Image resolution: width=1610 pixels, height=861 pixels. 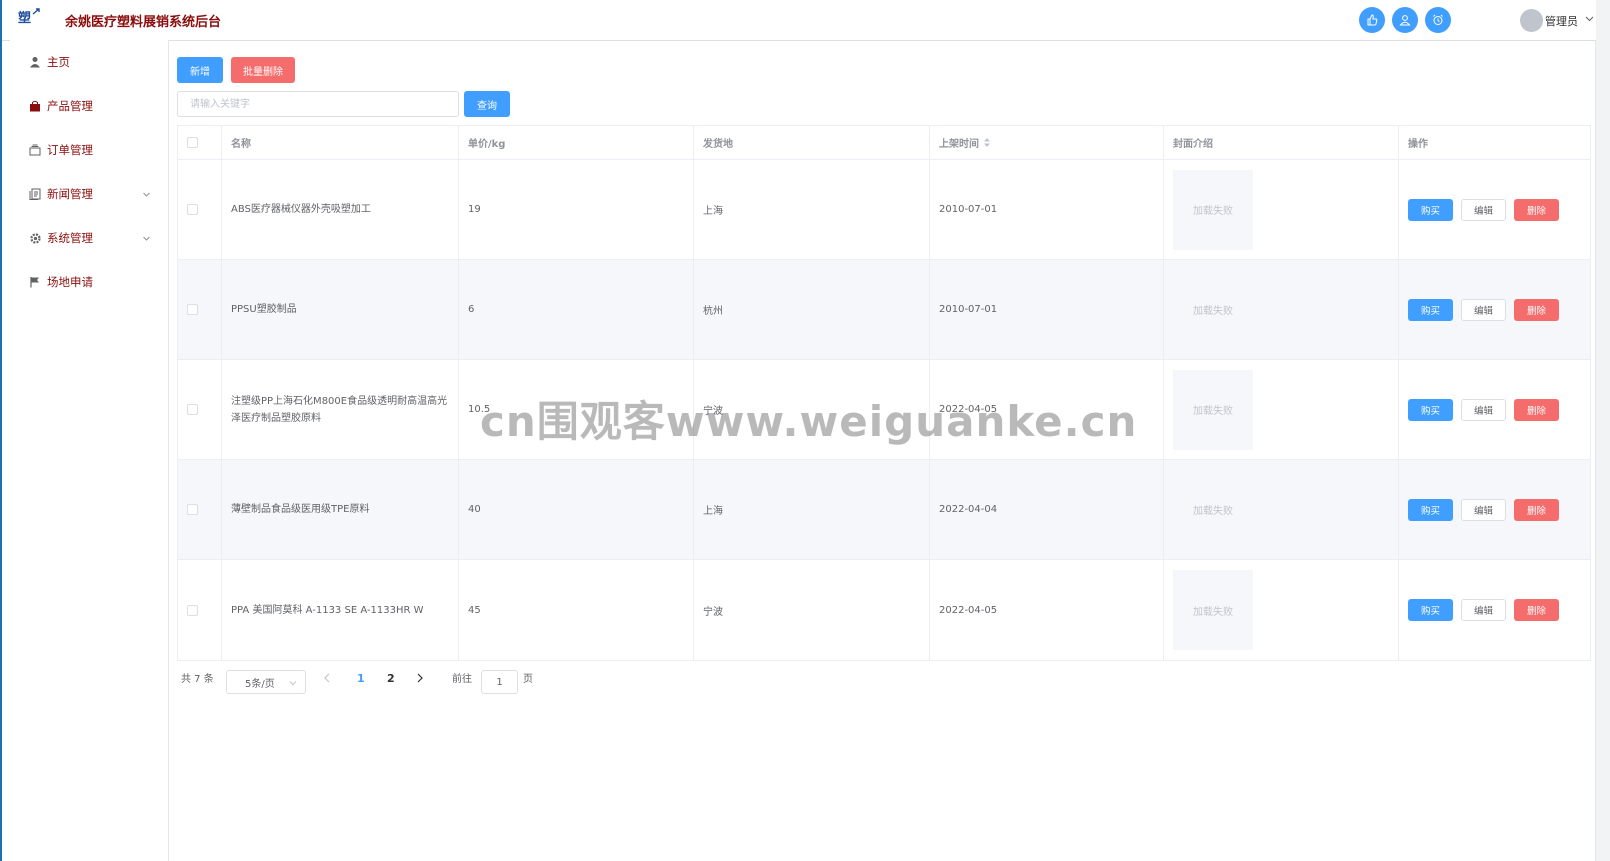 What do you see at coordinates (1561, 21) in the screenshot?
I see `user-name: 管理员` at bounding box center [1561, 21].